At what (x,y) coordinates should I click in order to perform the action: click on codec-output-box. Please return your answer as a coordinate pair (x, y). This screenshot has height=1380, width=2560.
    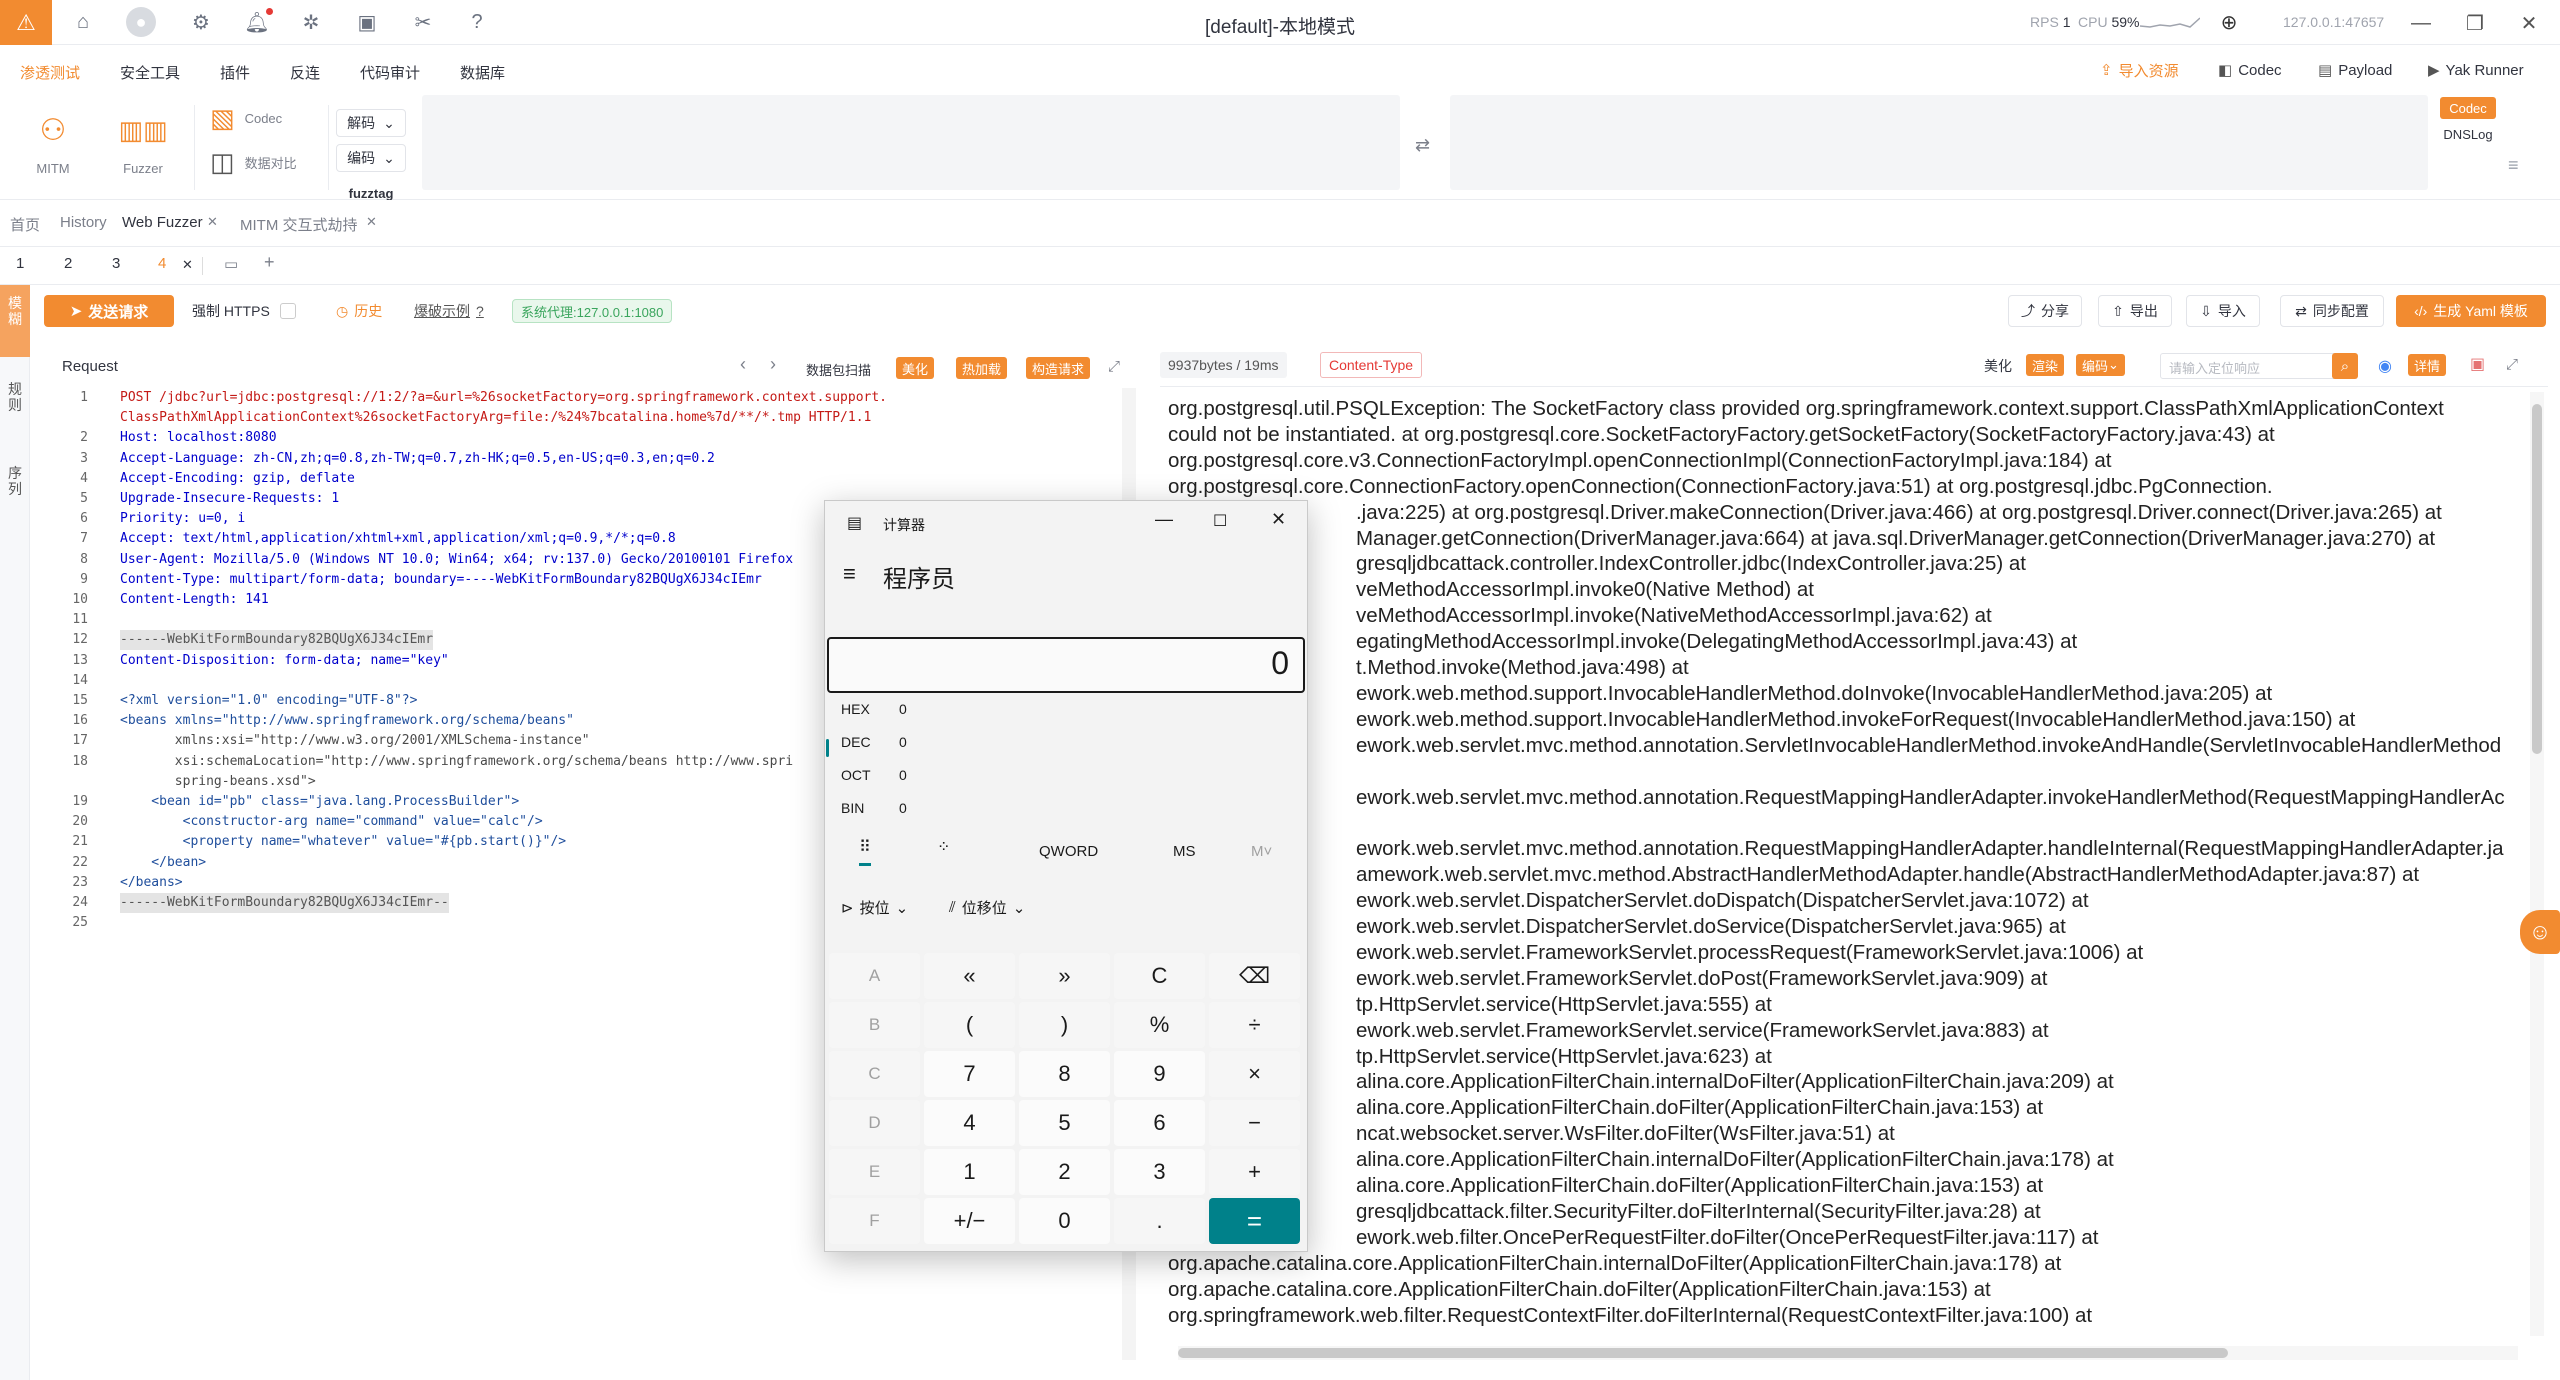
    Looking at the image, I should click on (1939, 142).